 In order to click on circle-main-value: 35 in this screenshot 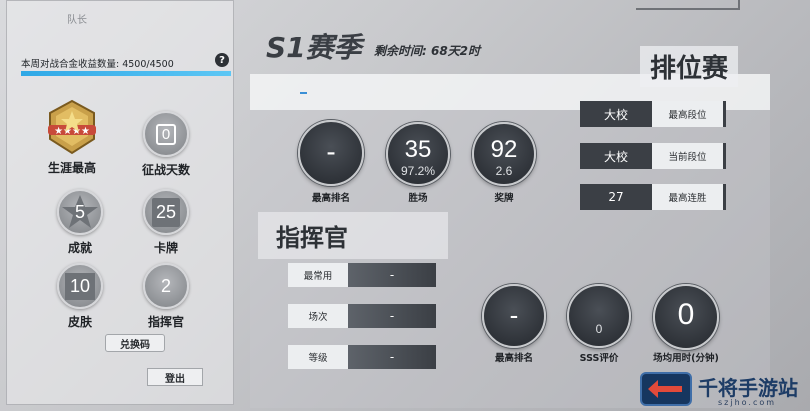, I will do `click(418, 149)`.